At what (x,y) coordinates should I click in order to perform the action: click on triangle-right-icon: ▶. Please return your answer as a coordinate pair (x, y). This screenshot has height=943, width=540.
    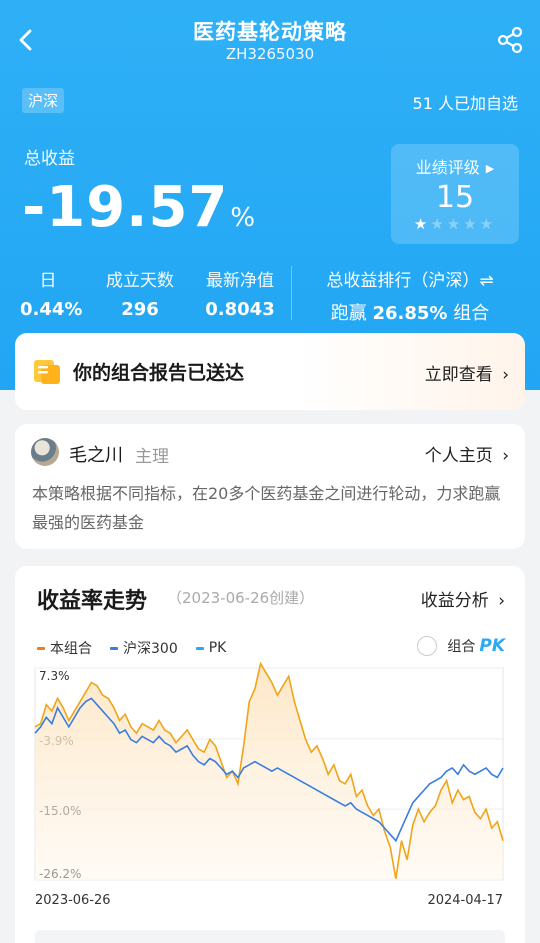
    Looking at the image, I should click on (490, 168).